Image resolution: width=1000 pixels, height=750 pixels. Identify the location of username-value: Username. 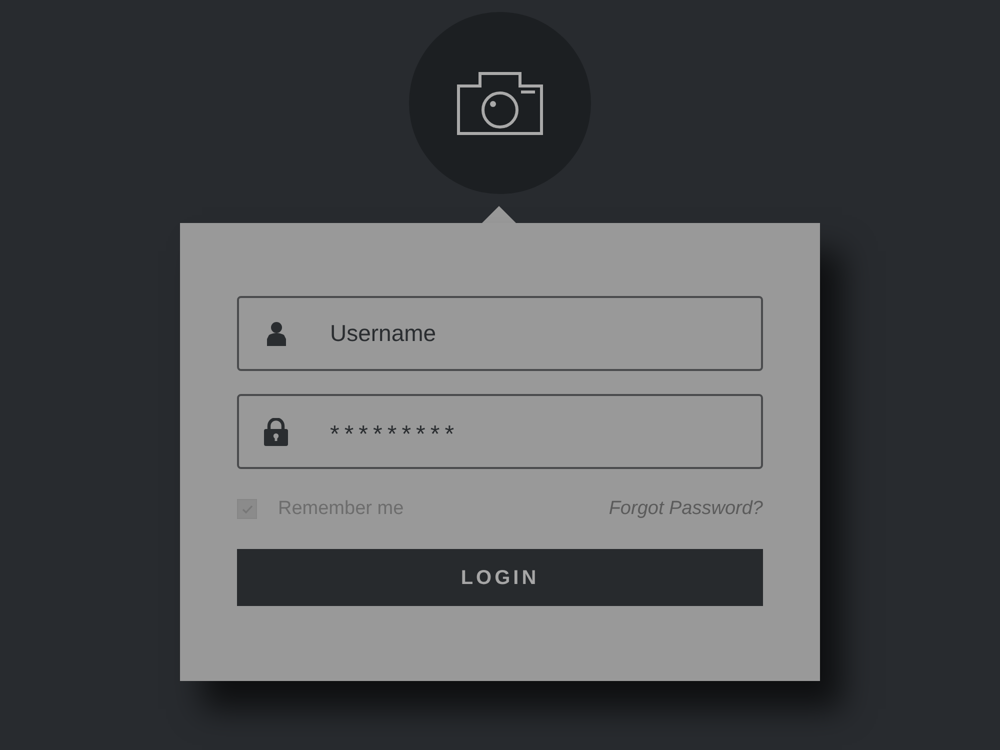
(383, 333).